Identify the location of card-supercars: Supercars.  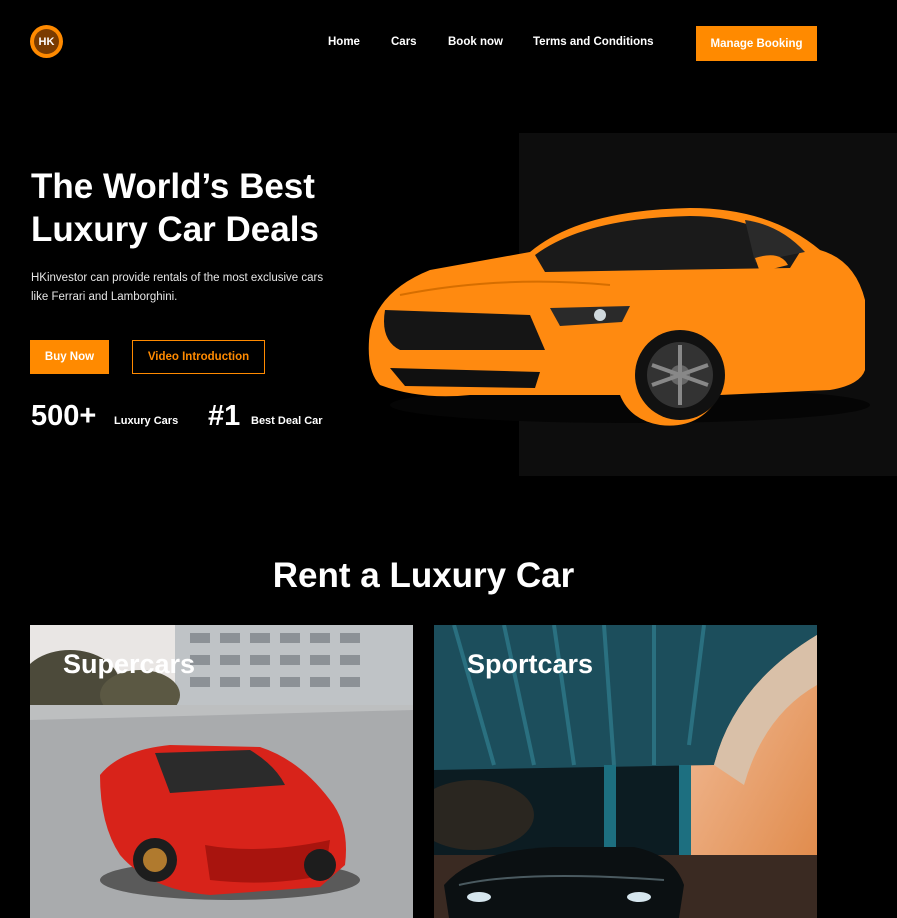
(221, 771).